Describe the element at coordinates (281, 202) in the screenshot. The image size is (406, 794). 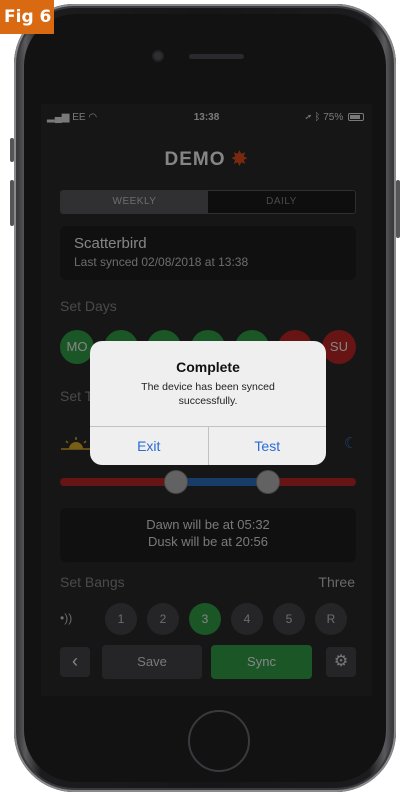
I see `tab-daily: DAILY` at that location.